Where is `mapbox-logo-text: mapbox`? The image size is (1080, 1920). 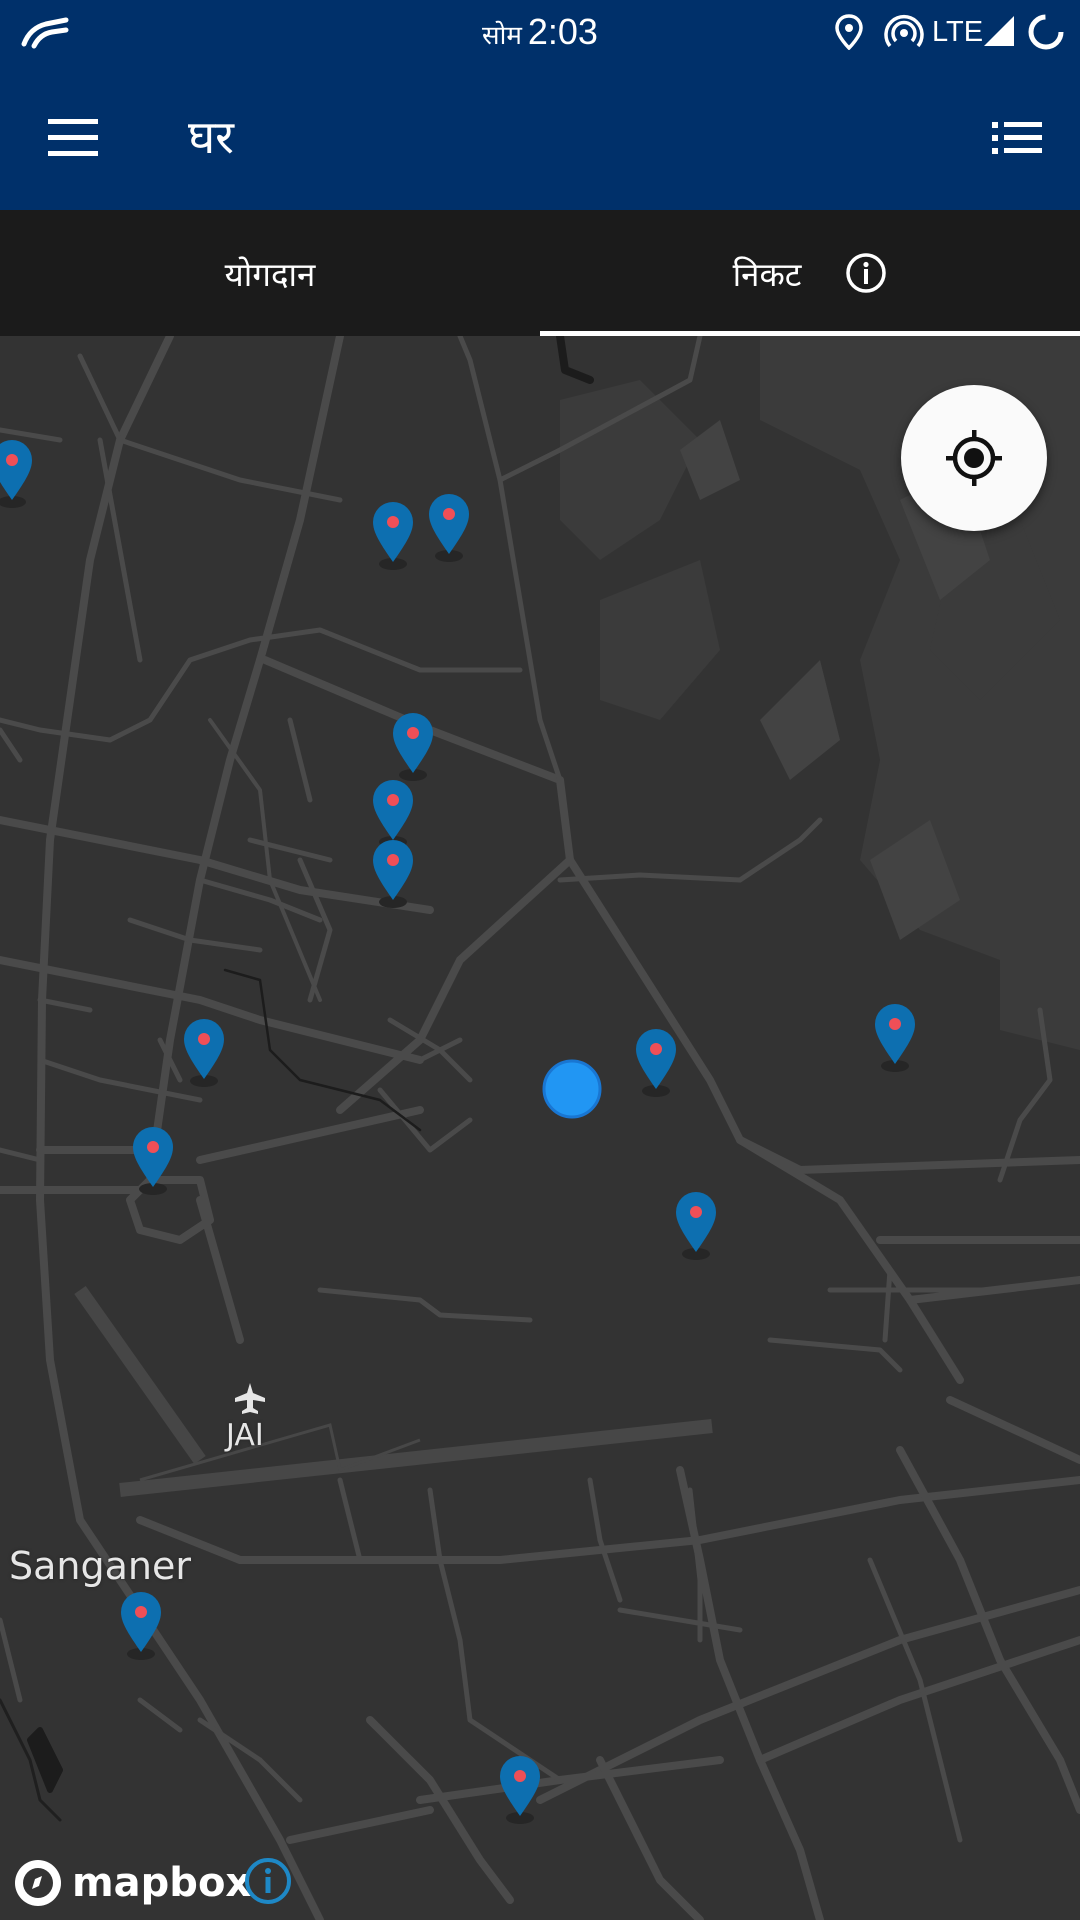
mapbox-logo-text: mapbox is located at coordinates (162, 1883).